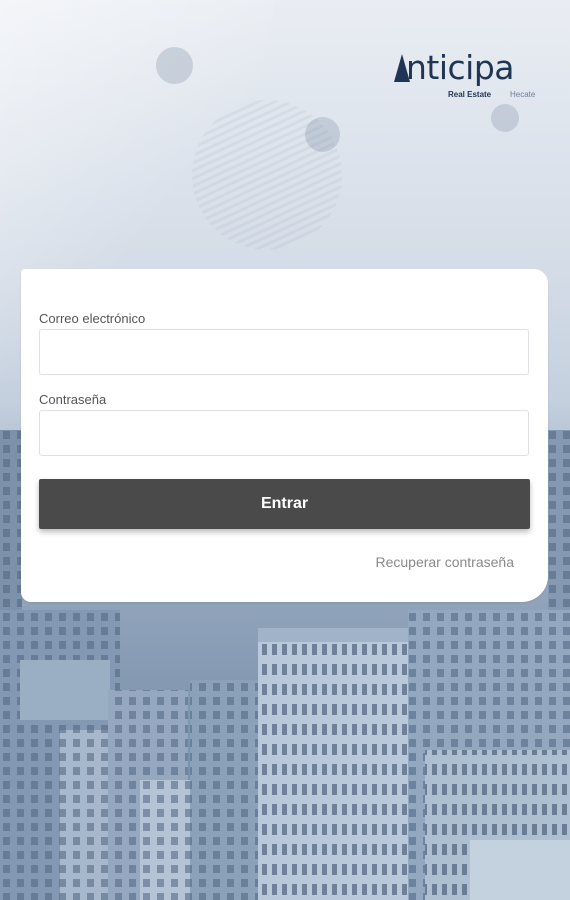 This screenshot has height=900, width=570. I want to click on recover-password-link: Recuperar contraseña, so click(444, 562).